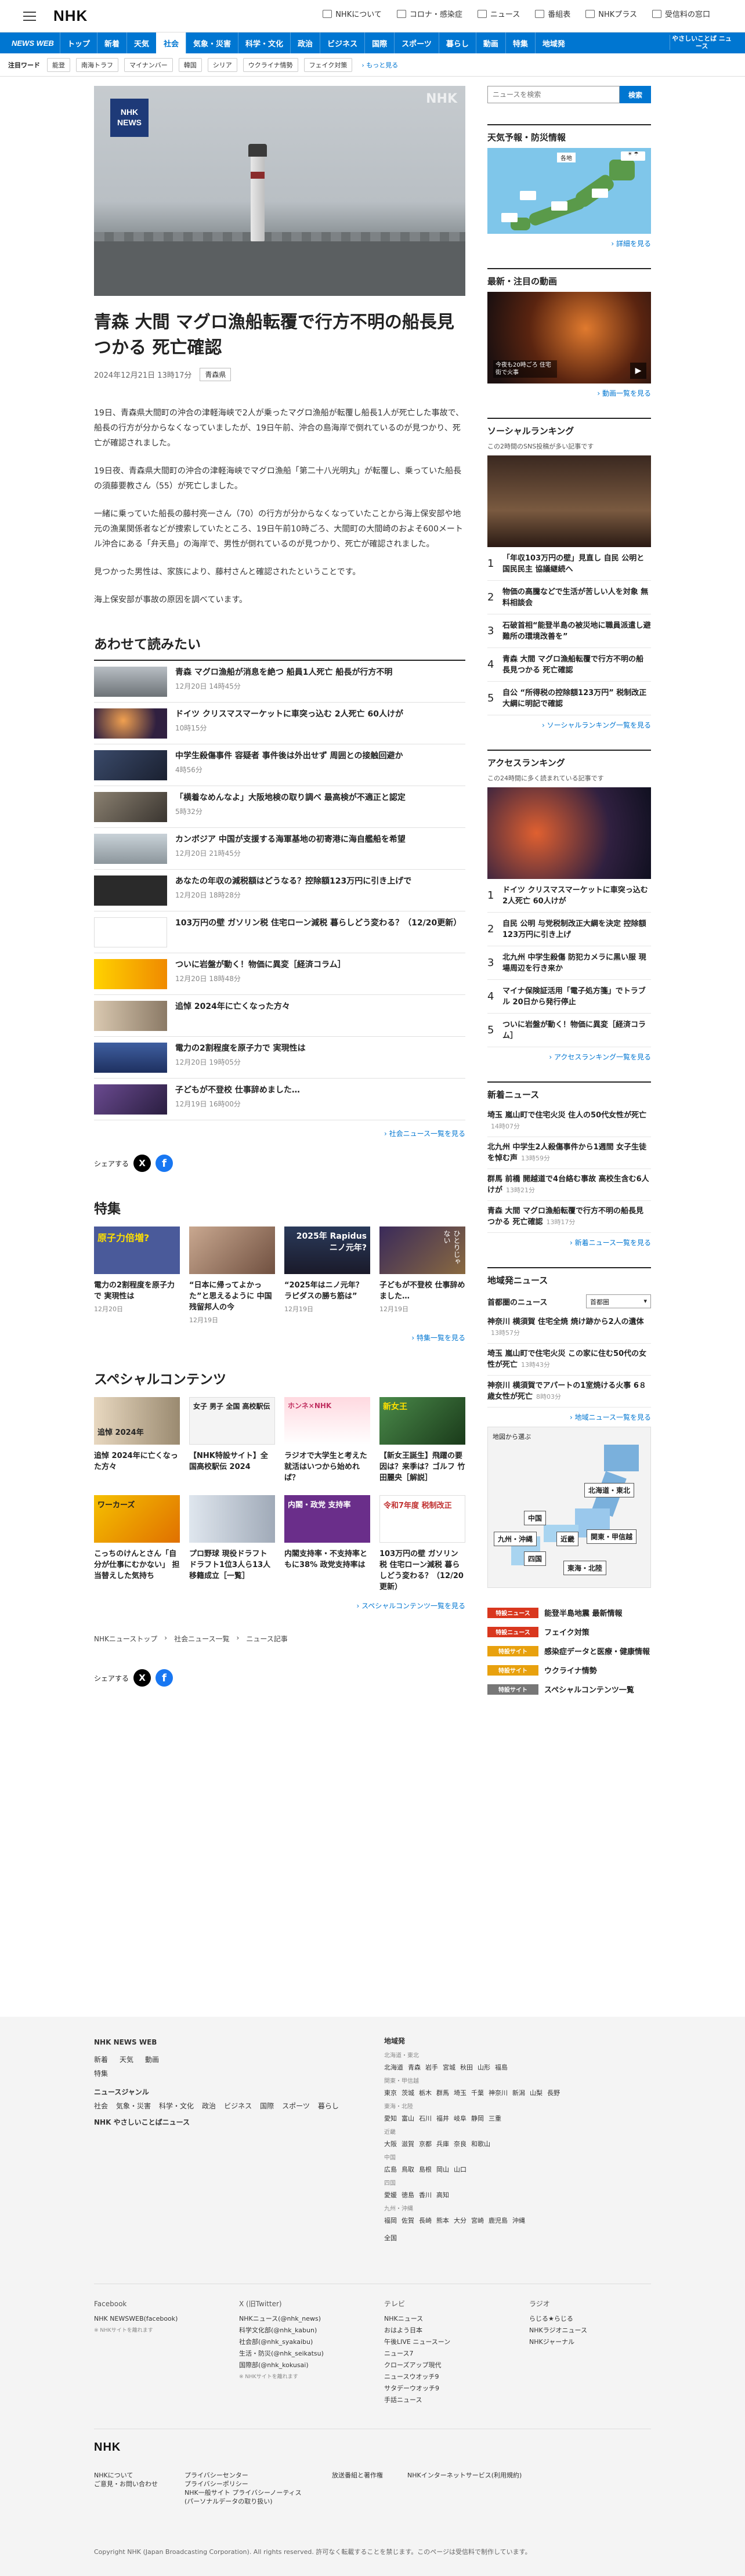 Image resolution: width=745 pixels, height=2576 pixels. Describe the element at coordinates (569, 997) in the screenshot. I see `ranking-item: 4 マイナ保険証活用「電子処方箋」でトラブル 20日から発行停止` at that location.